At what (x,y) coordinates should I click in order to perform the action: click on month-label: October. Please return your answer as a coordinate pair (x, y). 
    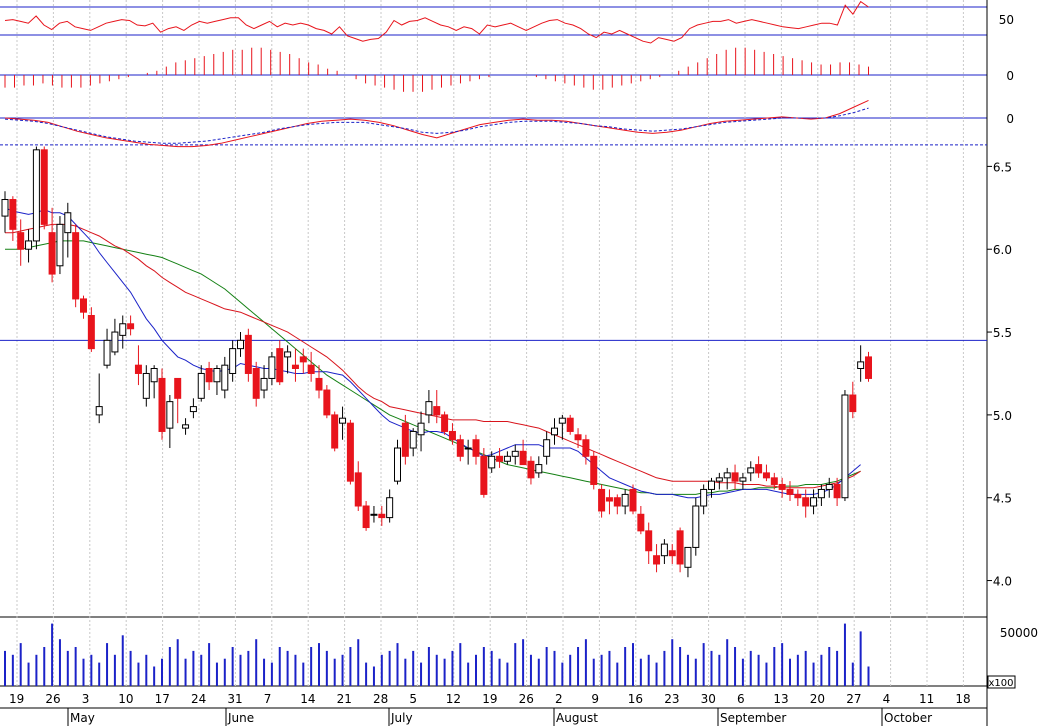
    Looking at the image, I should click on (908, 718).